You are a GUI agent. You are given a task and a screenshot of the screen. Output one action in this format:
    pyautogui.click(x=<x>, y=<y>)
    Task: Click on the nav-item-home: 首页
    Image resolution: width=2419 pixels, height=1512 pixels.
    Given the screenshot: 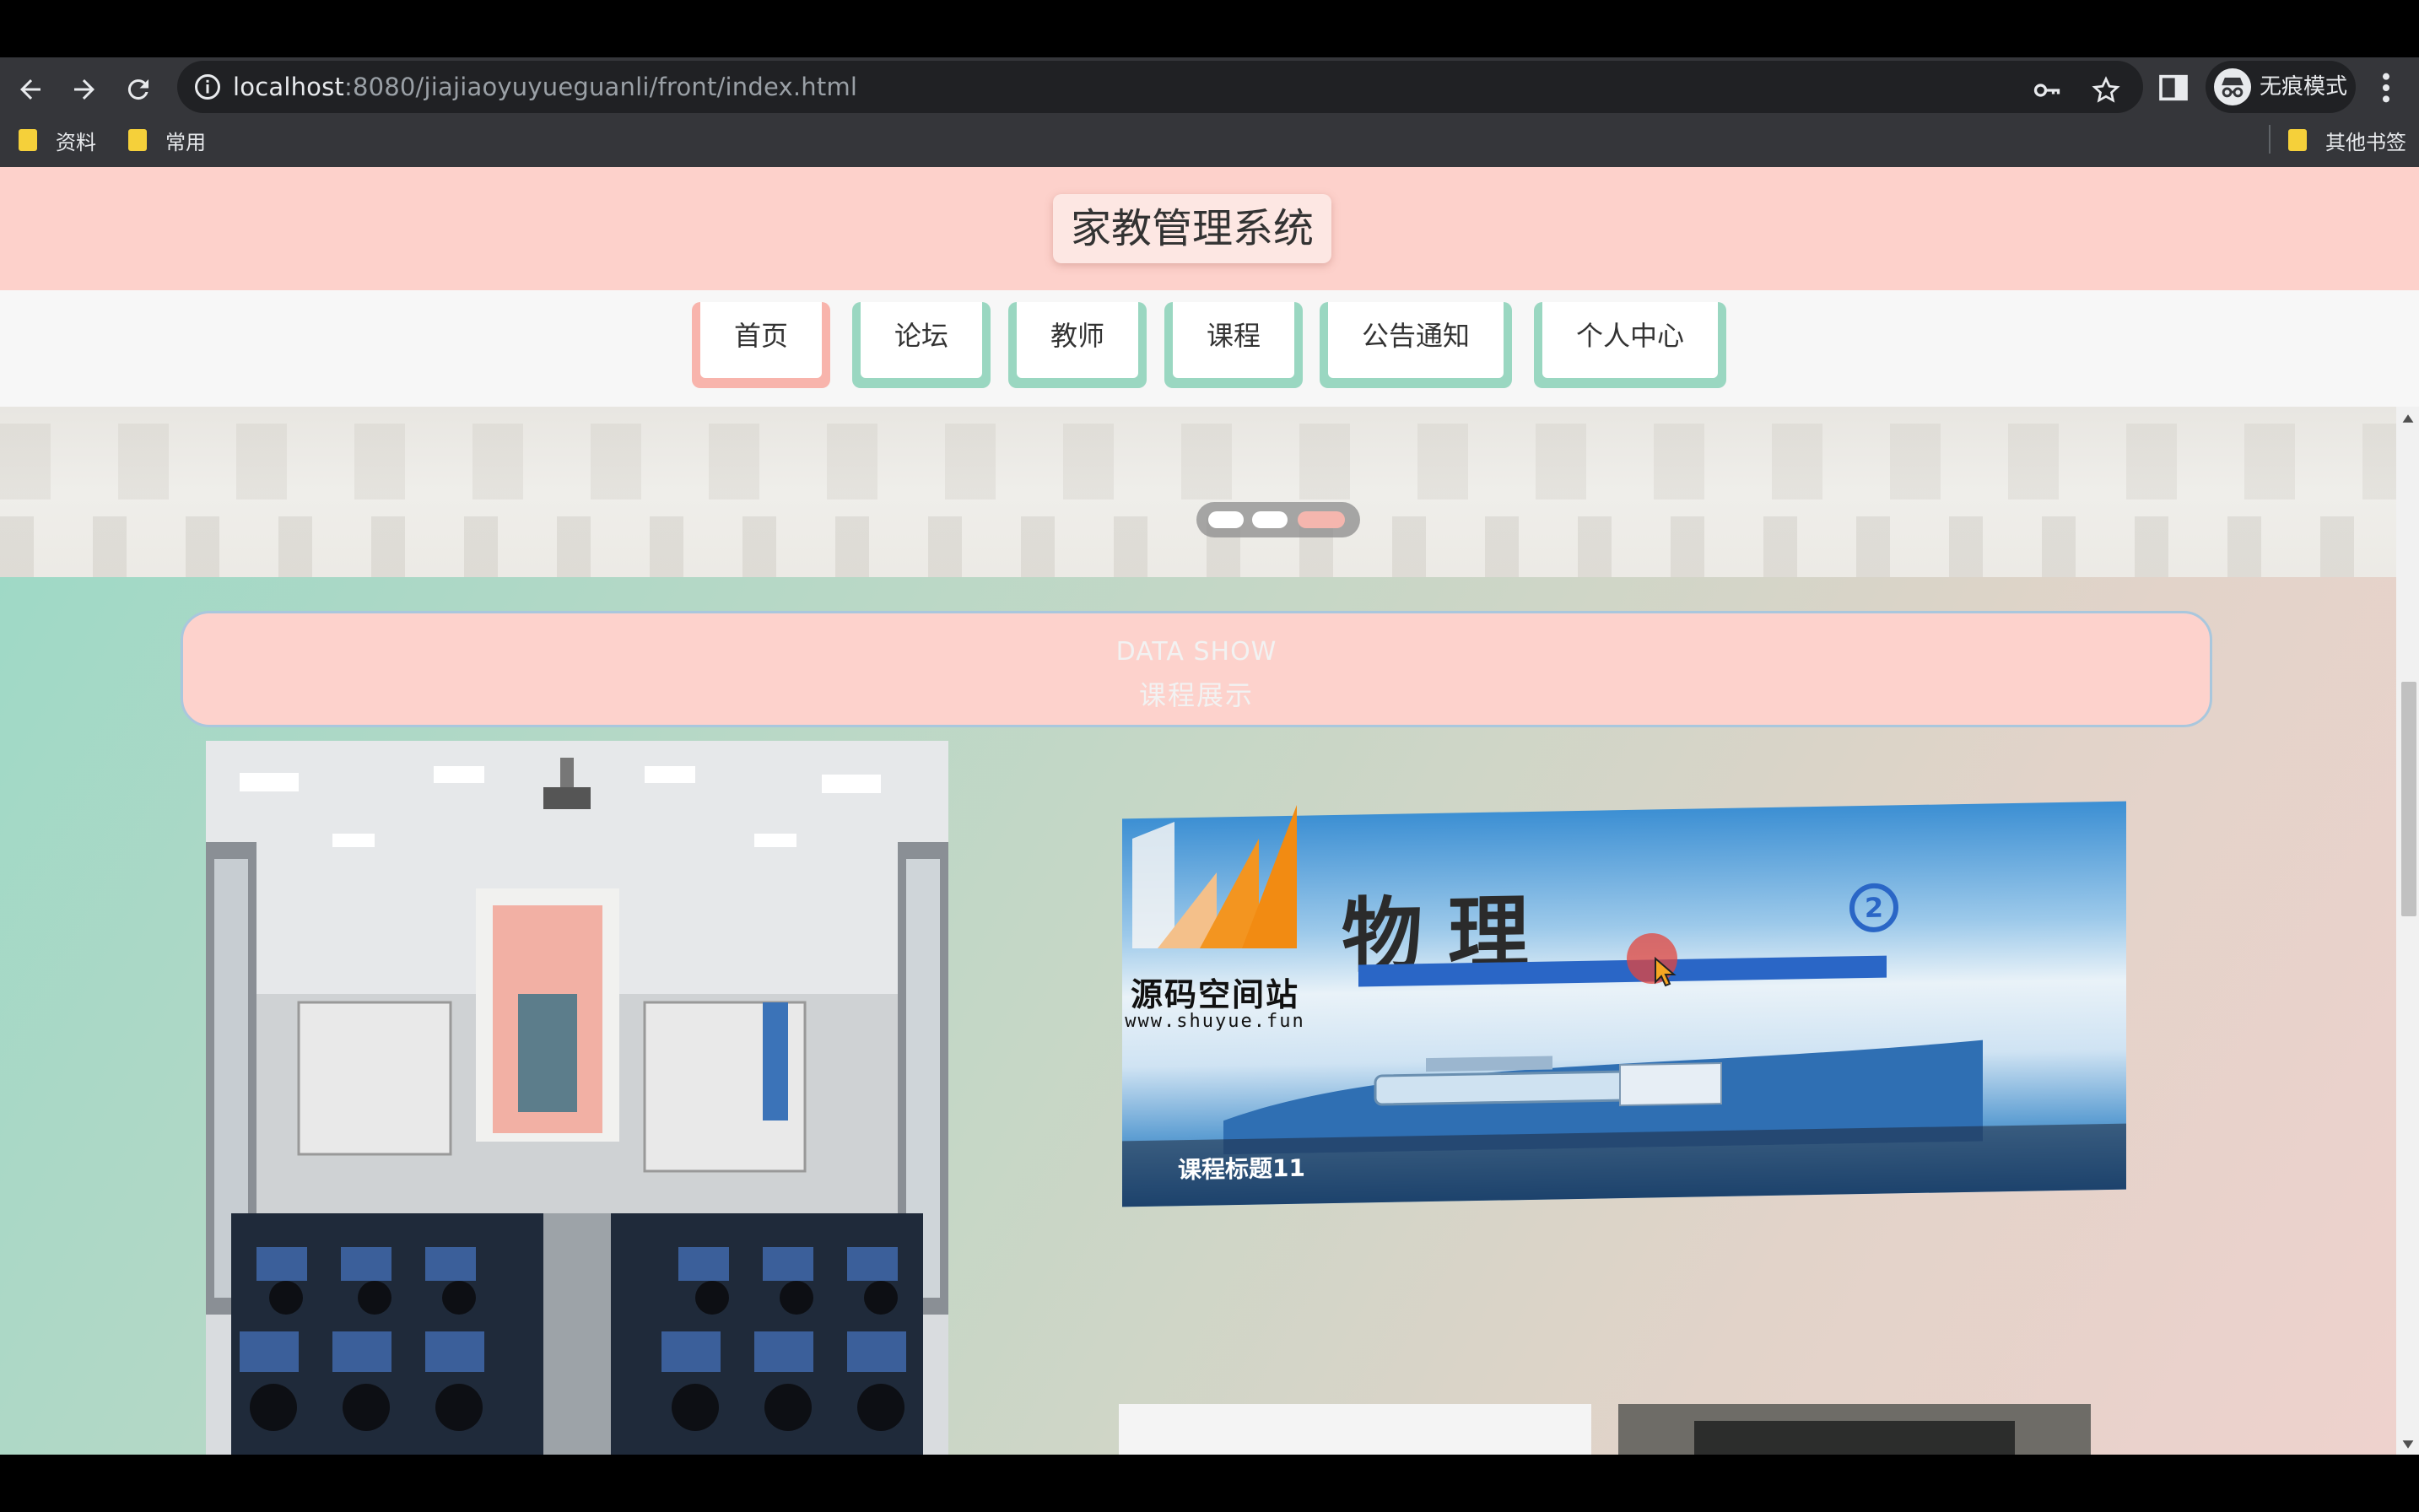 What is the action you would take?
    pyautogui.click(x=761, y=345)
    